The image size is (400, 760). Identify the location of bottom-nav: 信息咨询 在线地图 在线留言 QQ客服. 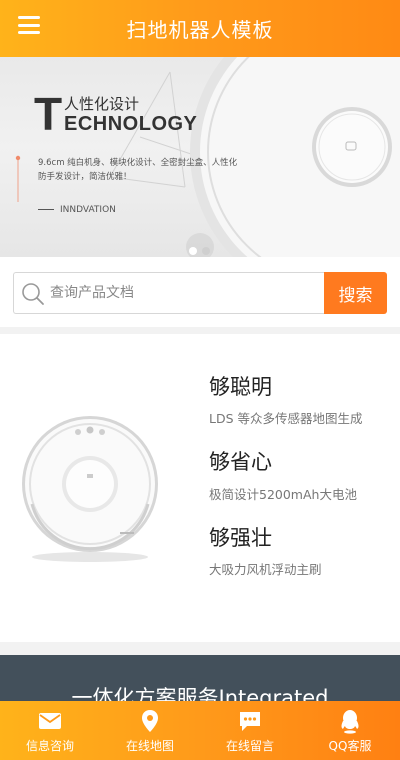
(200, 730).